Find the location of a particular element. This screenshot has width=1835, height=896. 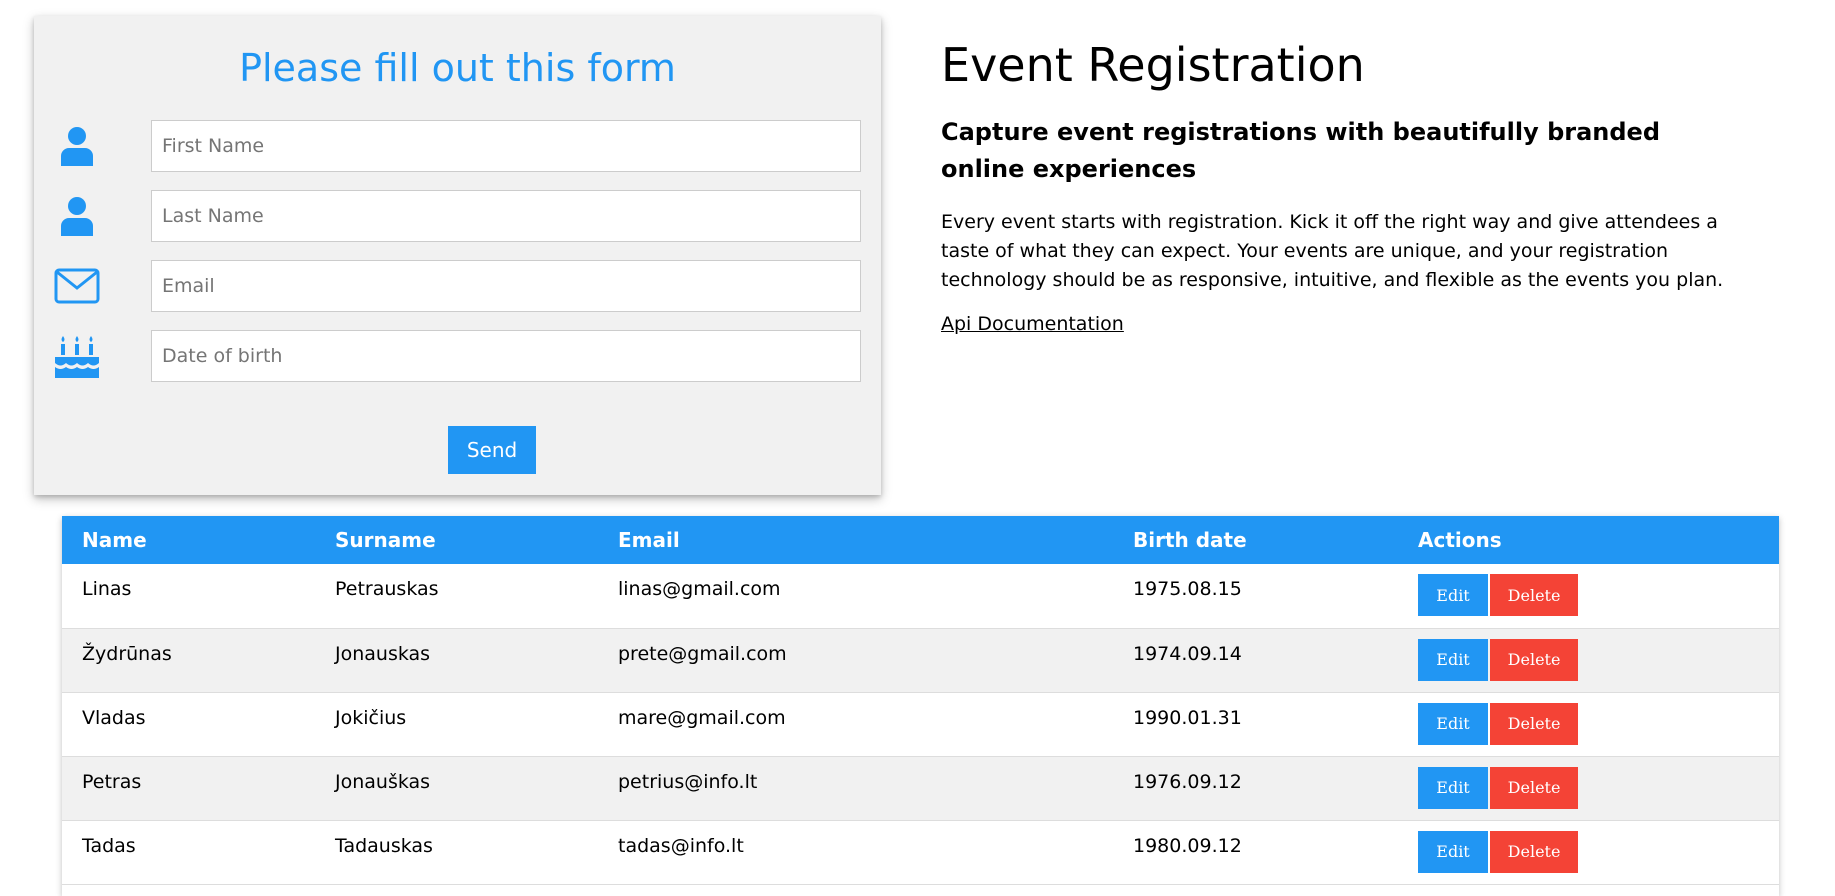

table-header-row: Name Surname Email Birth date Actions is located at coordinates (920, 540).